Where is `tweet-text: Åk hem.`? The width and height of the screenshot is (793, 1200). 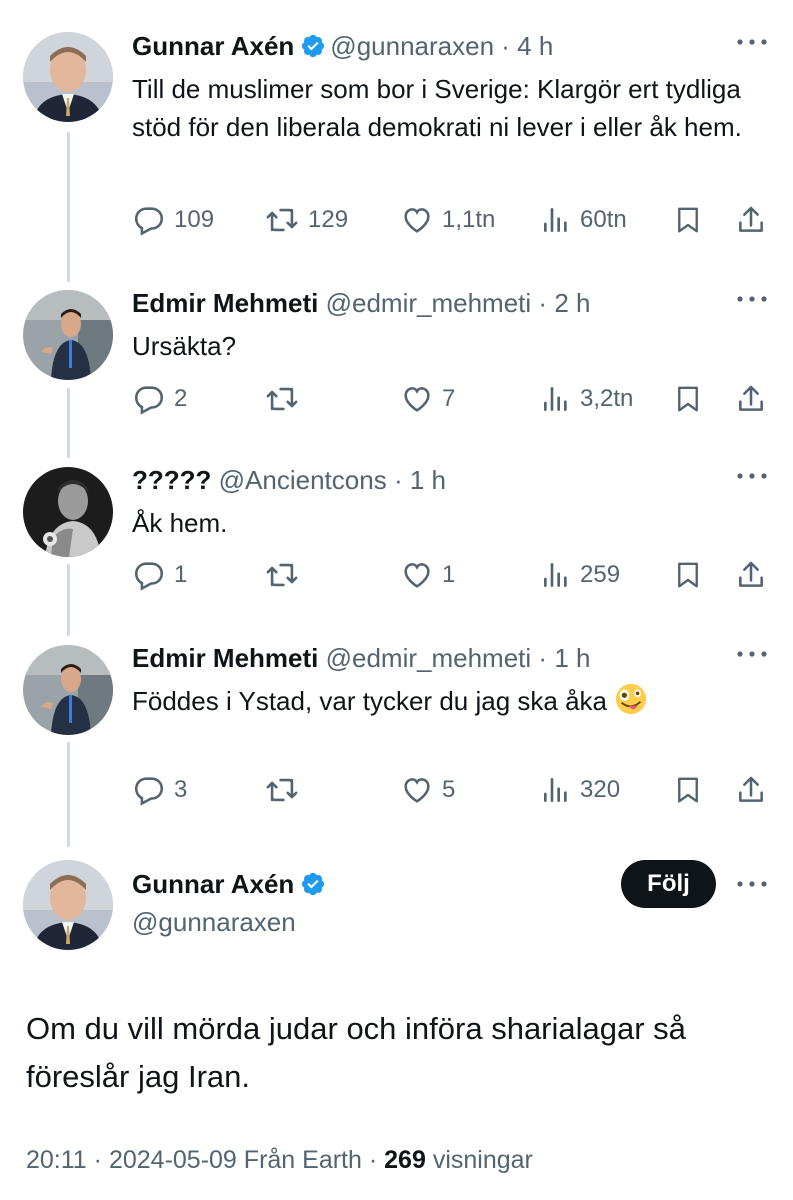
tweet-text: Åk hem. is located at coordinates (180, 523).